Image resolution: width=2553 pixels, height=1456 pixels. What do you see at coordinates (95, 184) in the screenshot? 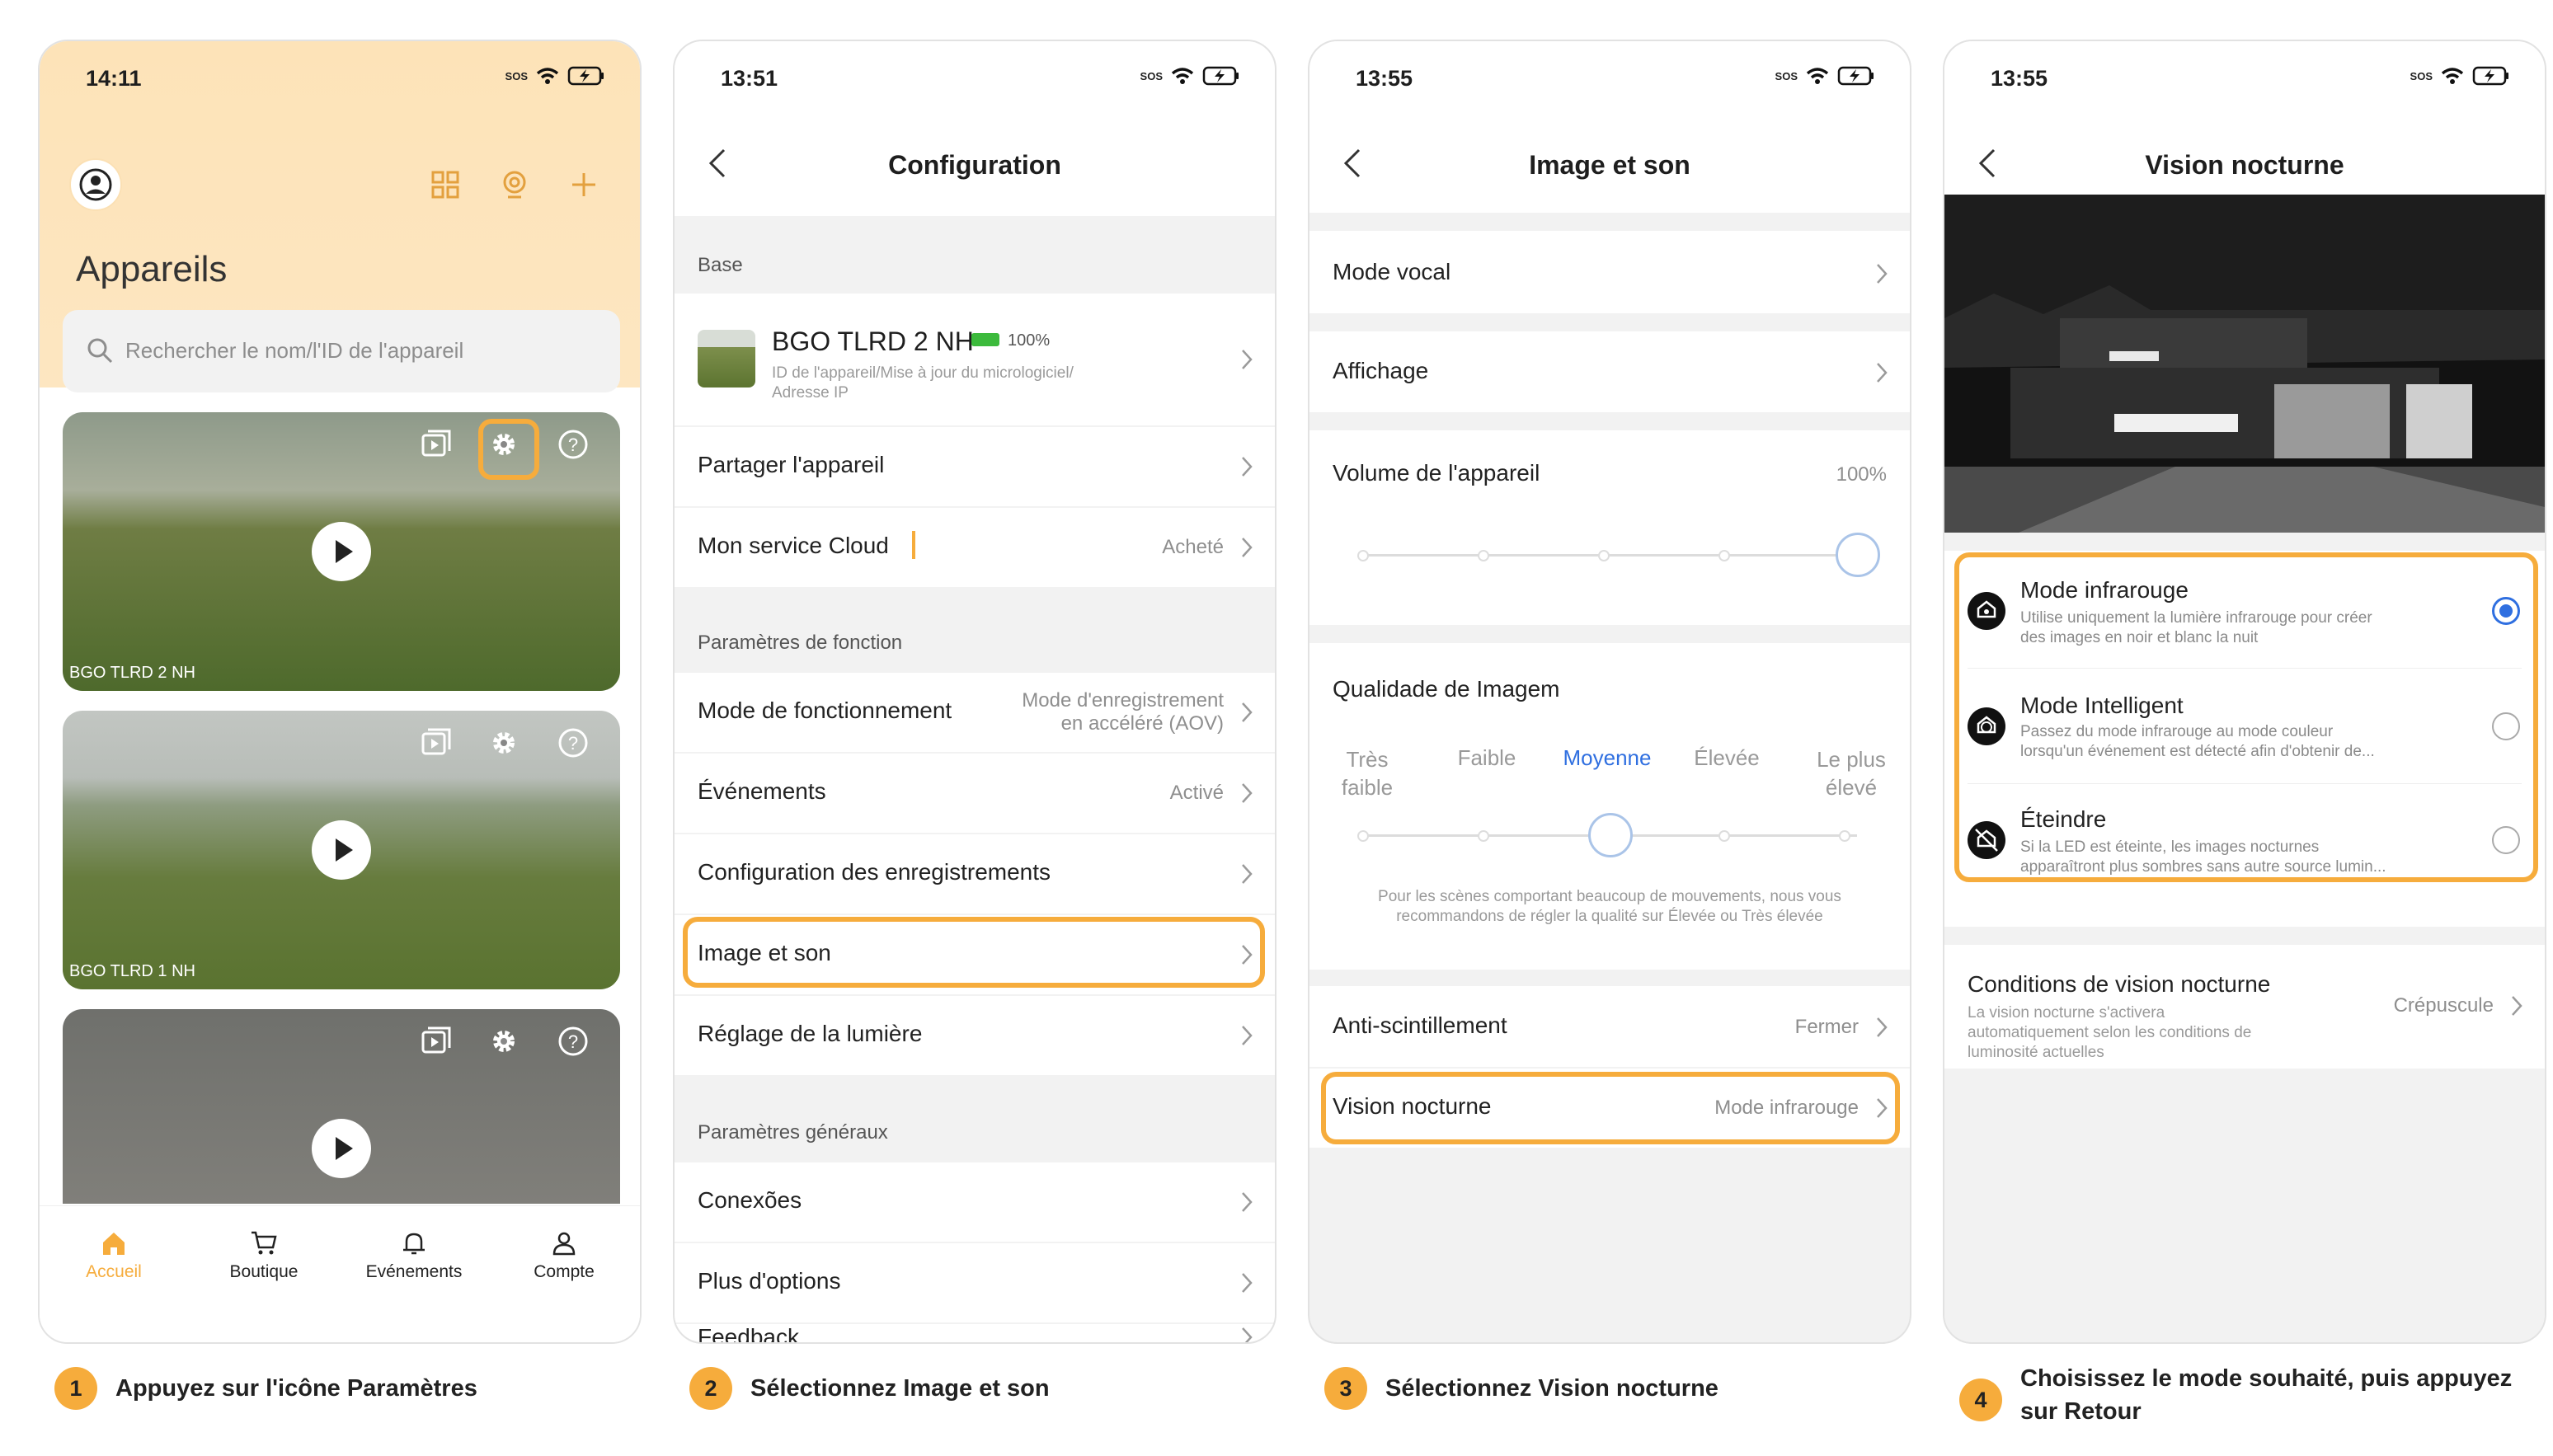
I see `avatar` at bounding box center [95, 184].